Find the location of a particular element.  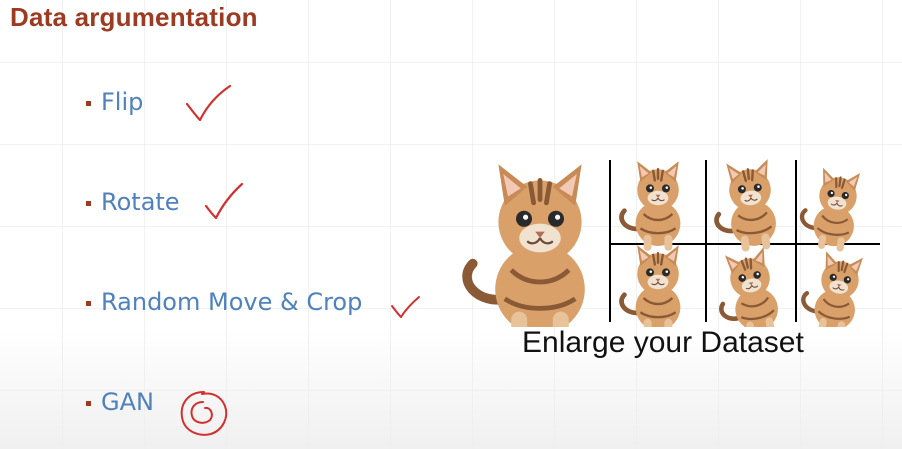

kitten-main-image is located at coordinates (526, 245).